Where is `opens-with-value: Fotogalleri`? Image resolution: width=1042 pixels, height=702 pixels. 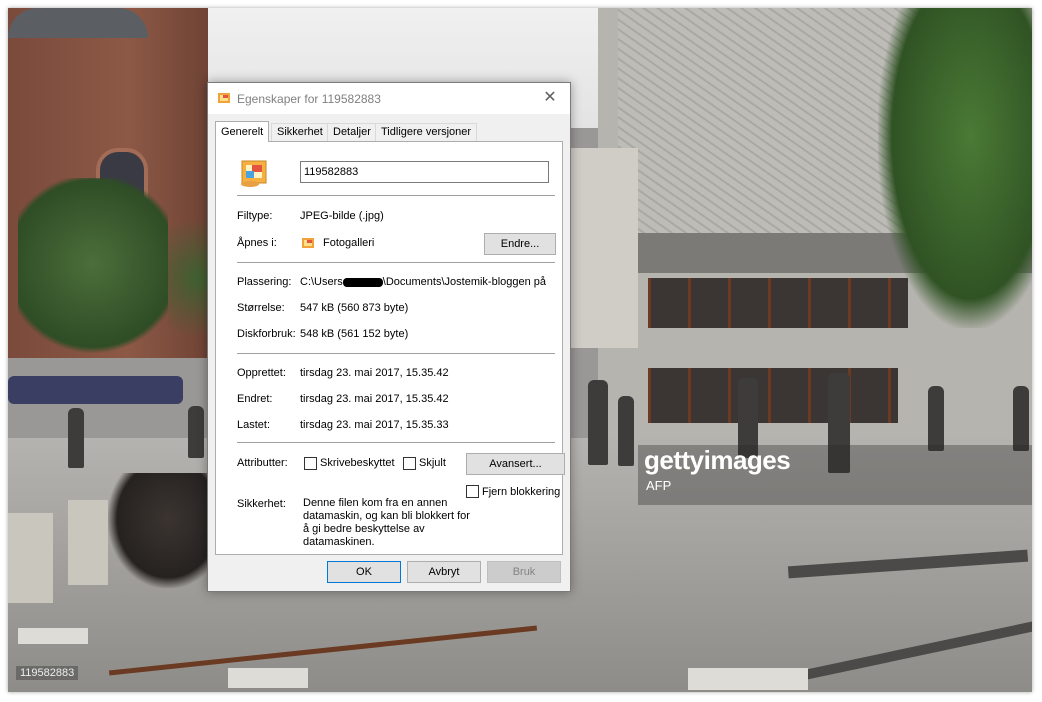 opens-with-value: Fotogalleri is located at coordinates (349, 243).